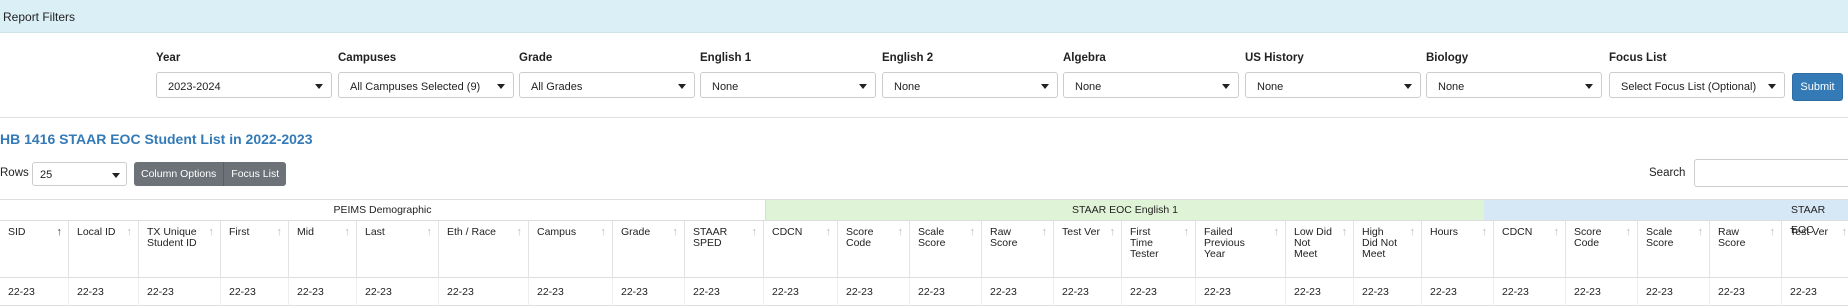  Describe the element at coordinates (168, 58) in the screenshot. I see `filter-label: Year` at that location.